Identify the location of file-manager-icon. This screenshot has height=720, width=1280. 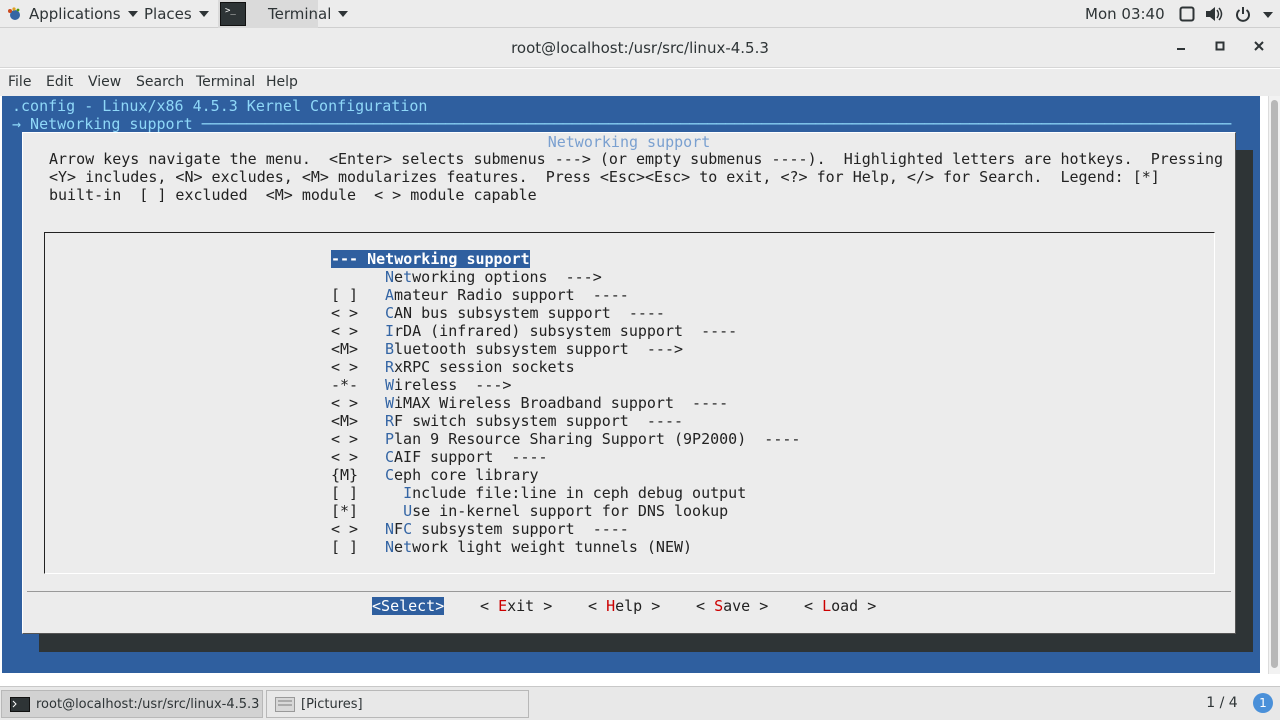
(285, 704).